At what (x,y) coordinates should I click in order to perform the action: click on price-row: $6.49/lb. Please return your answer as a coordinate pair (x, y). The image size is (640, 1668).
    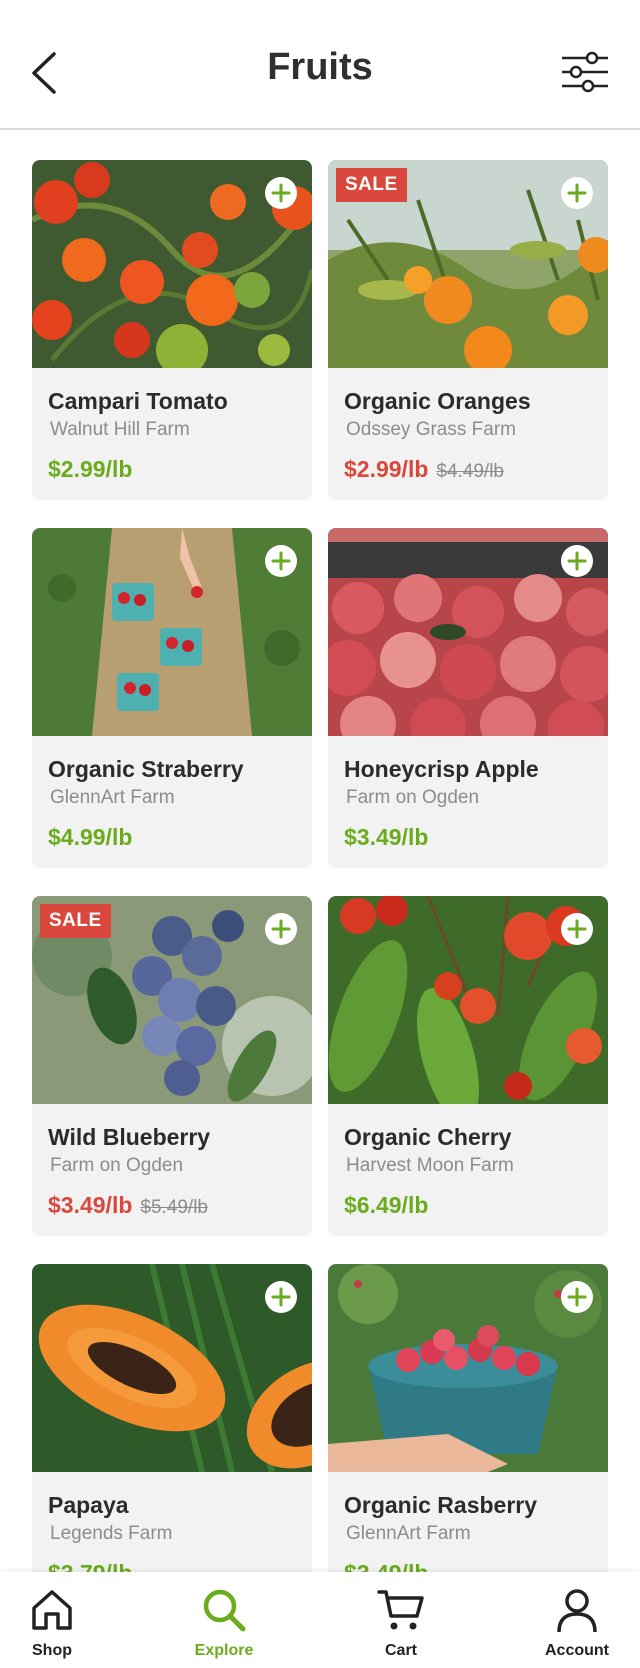
    Looking at the image, I should click on (386, 1205).